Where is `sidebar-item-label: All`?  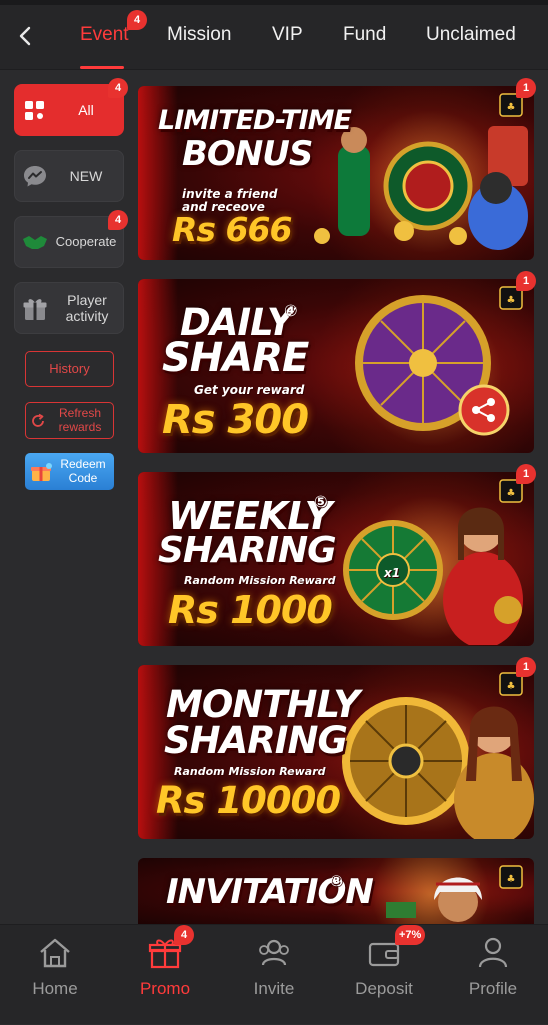 sidebar-item-label: All is located at coordinates (86, 110).